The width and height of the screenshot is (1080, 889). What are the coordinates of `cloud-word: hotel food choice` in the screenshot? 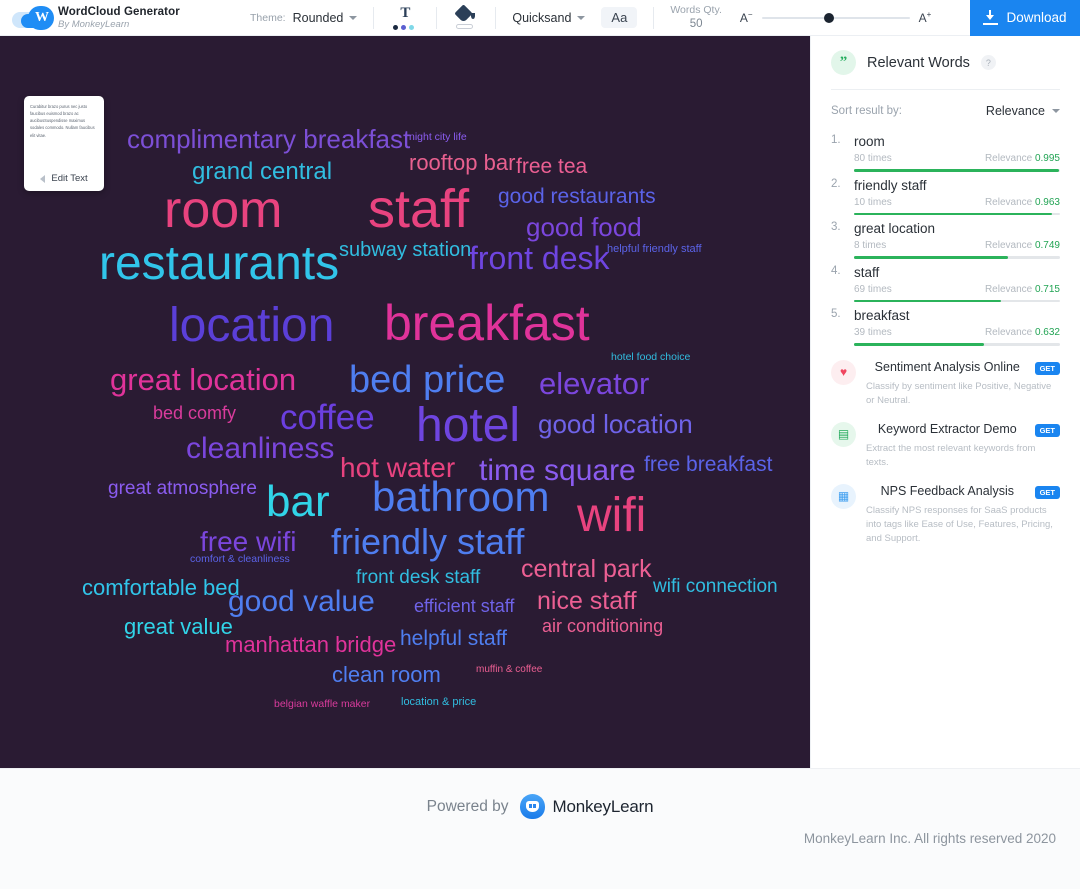 It's located at (650, 357).